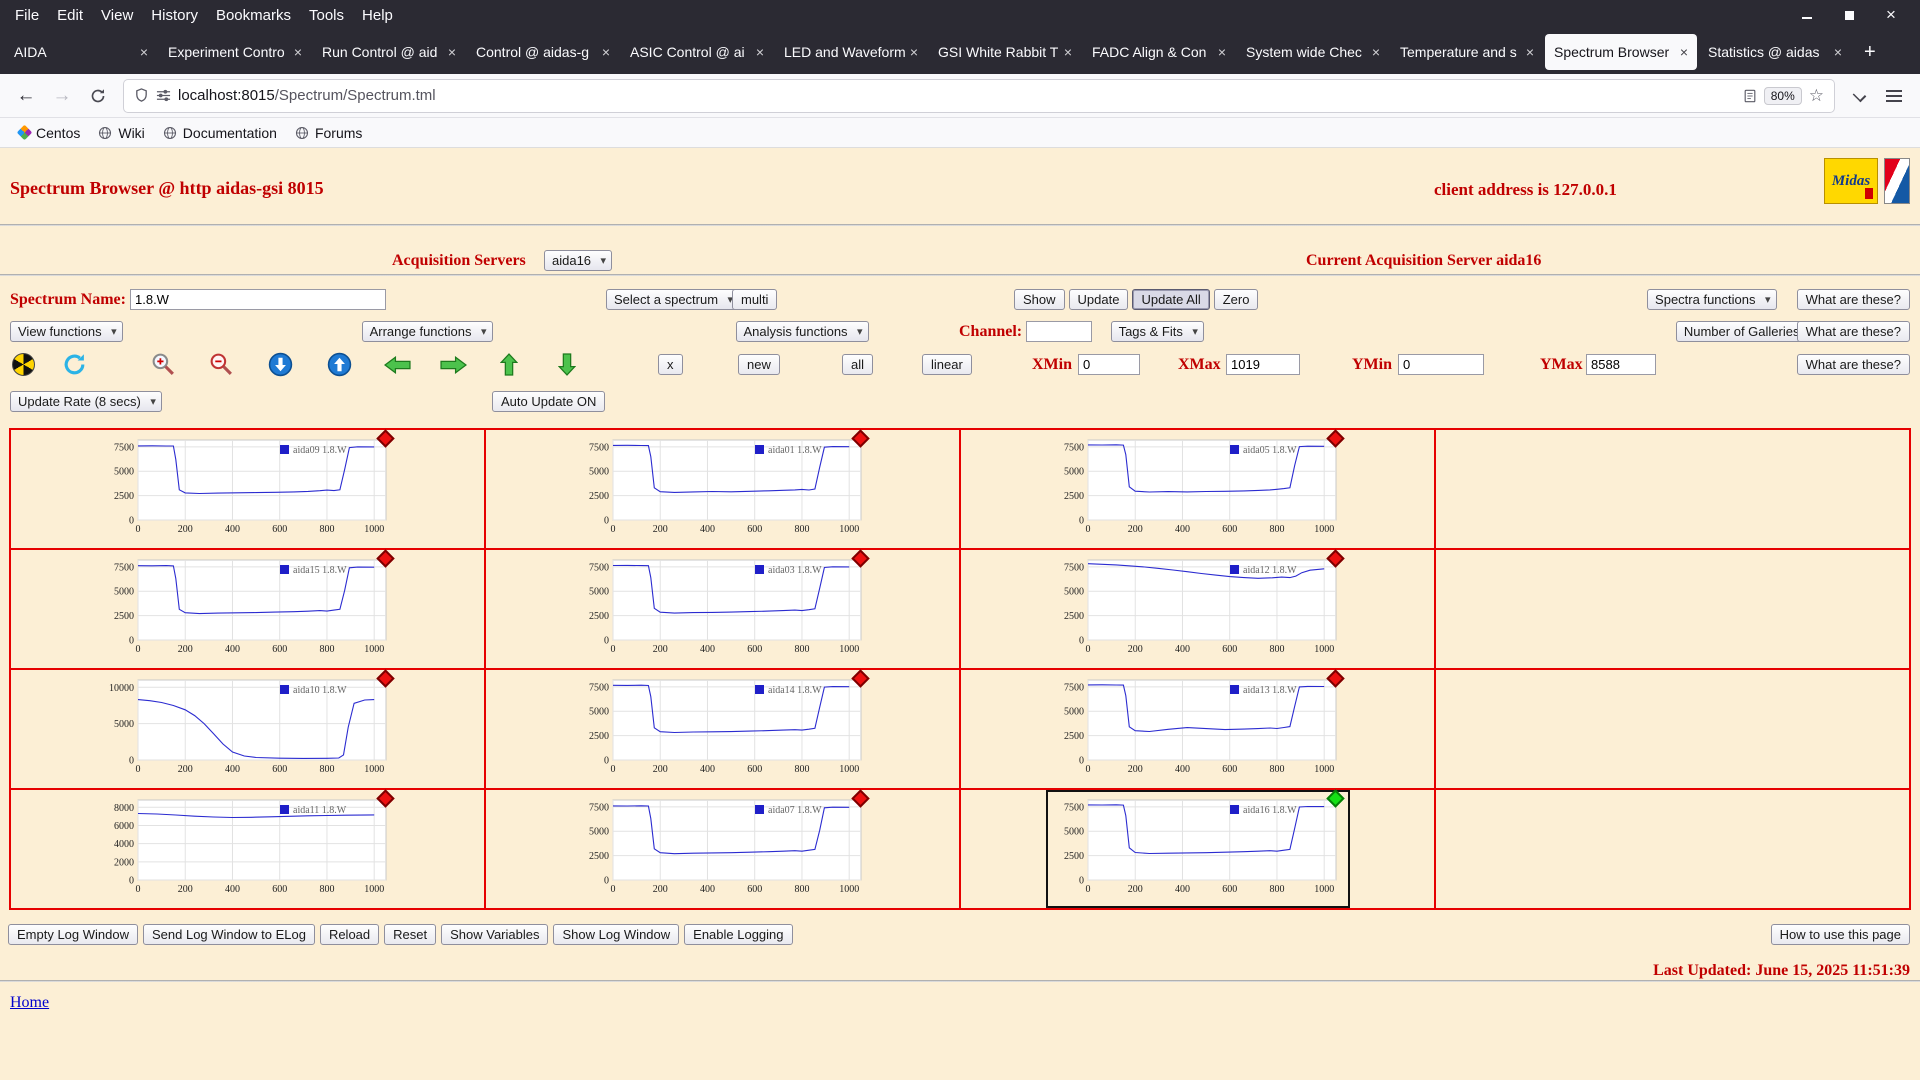  I want to click on arrow-up-icon, so click(509, 364).